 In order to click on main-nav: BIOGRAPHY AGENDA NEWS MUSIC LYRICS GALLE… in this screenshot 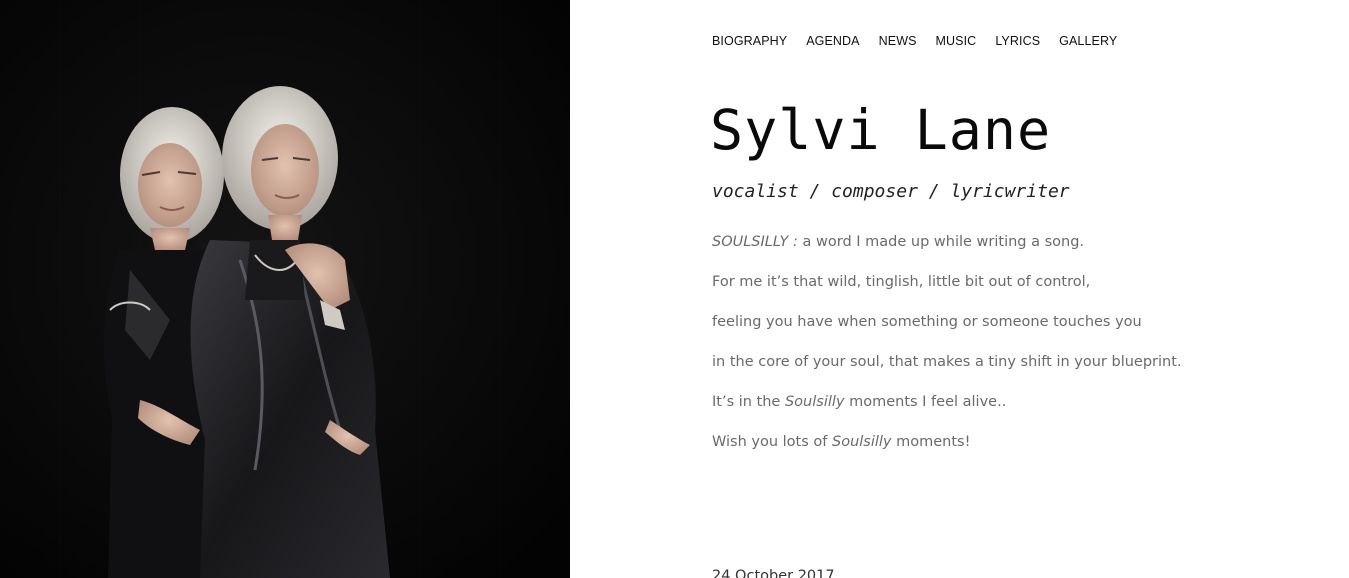, I will do `click(924, 41)`.